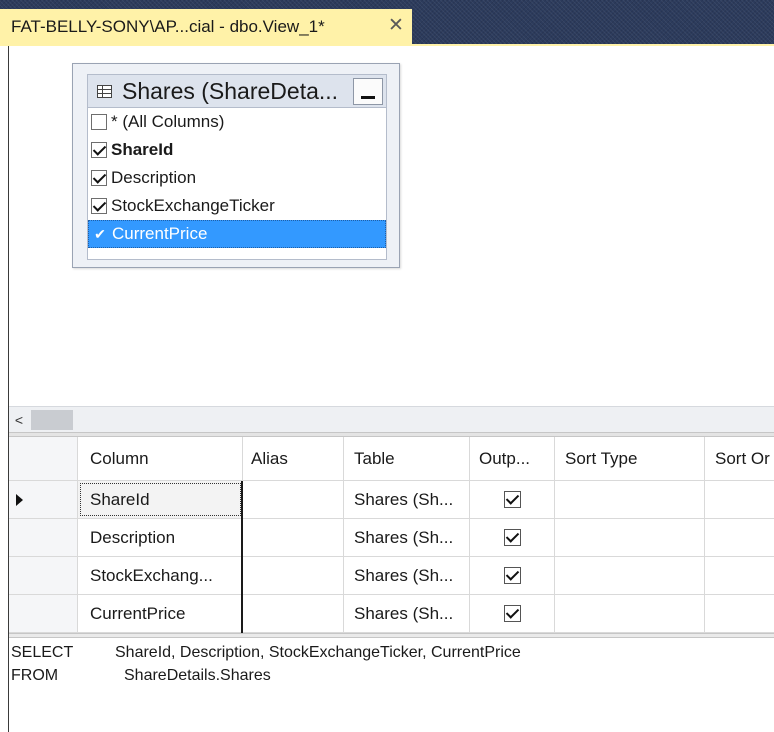 This screenshot has height=732, width=774. I want to click on minimize-button, so click(368, 91).